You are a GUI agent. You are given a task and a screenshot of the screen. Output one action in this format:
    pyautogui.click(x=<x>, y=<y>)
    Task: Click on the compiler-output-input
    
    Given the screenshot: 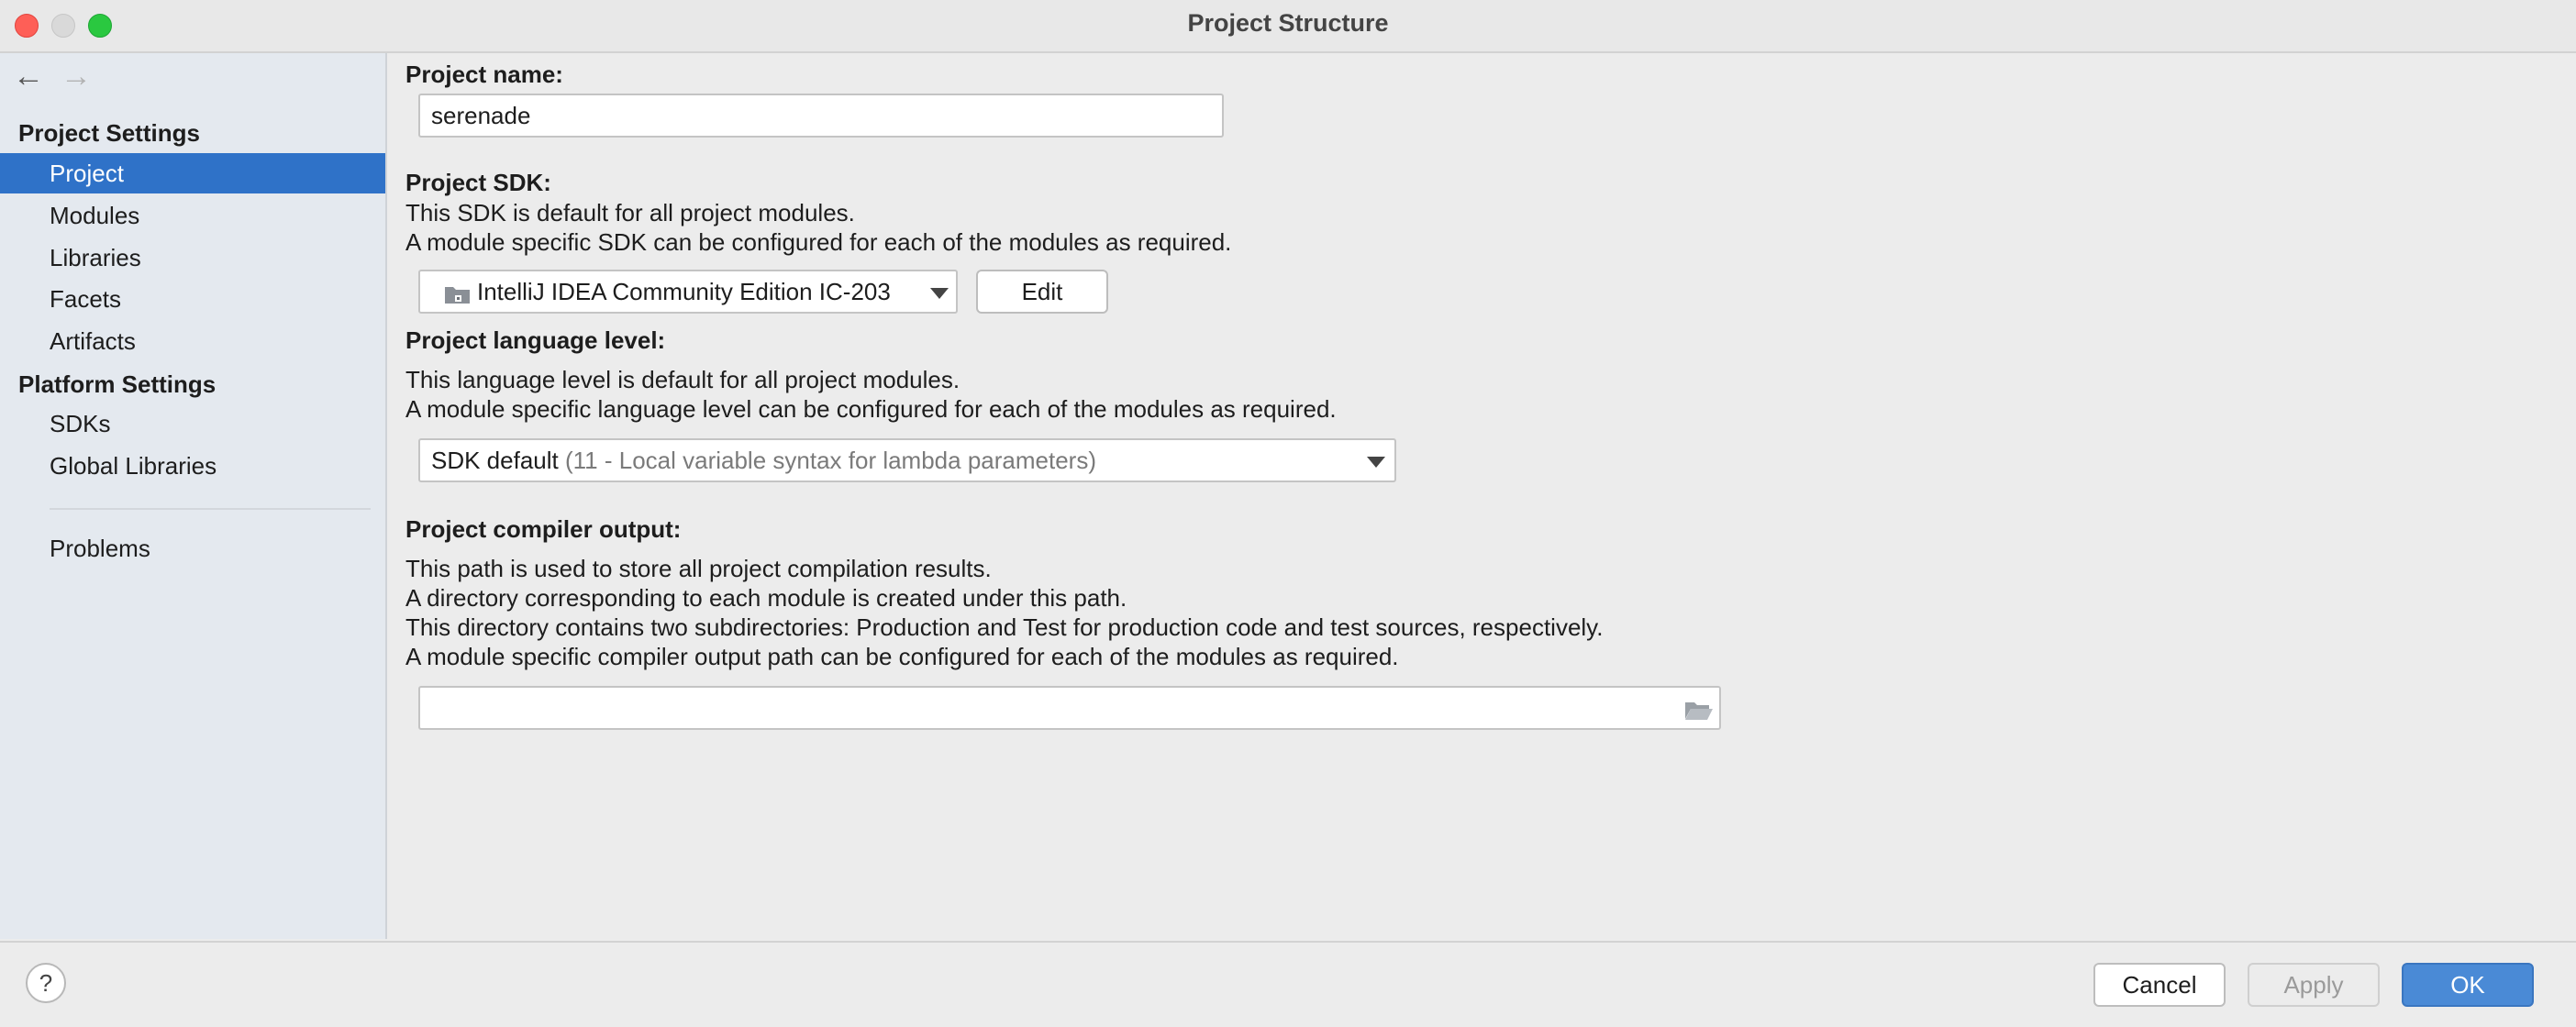 What is the action you would take?
    pyautogui.click(x=1069, y=708)
    